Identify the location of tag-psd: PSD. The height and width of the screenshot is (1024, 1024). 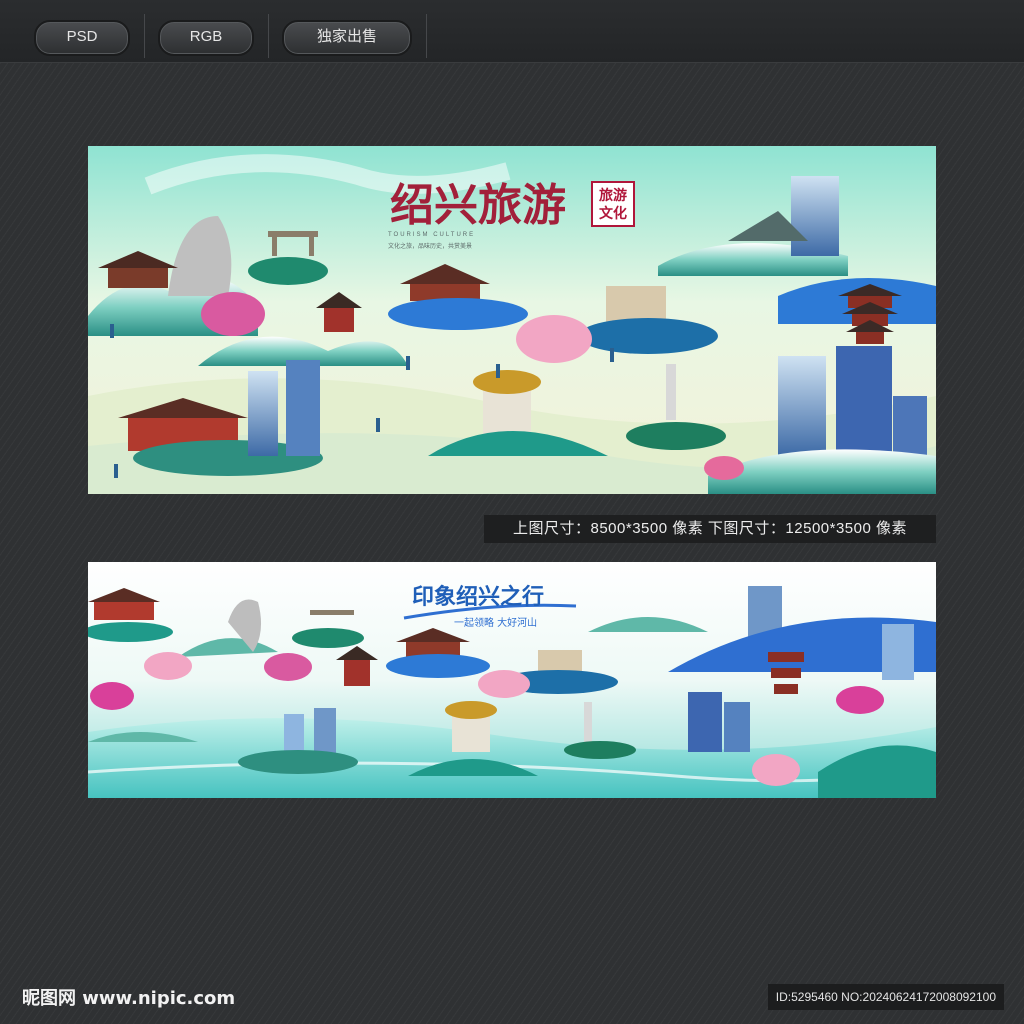
(82, 38).